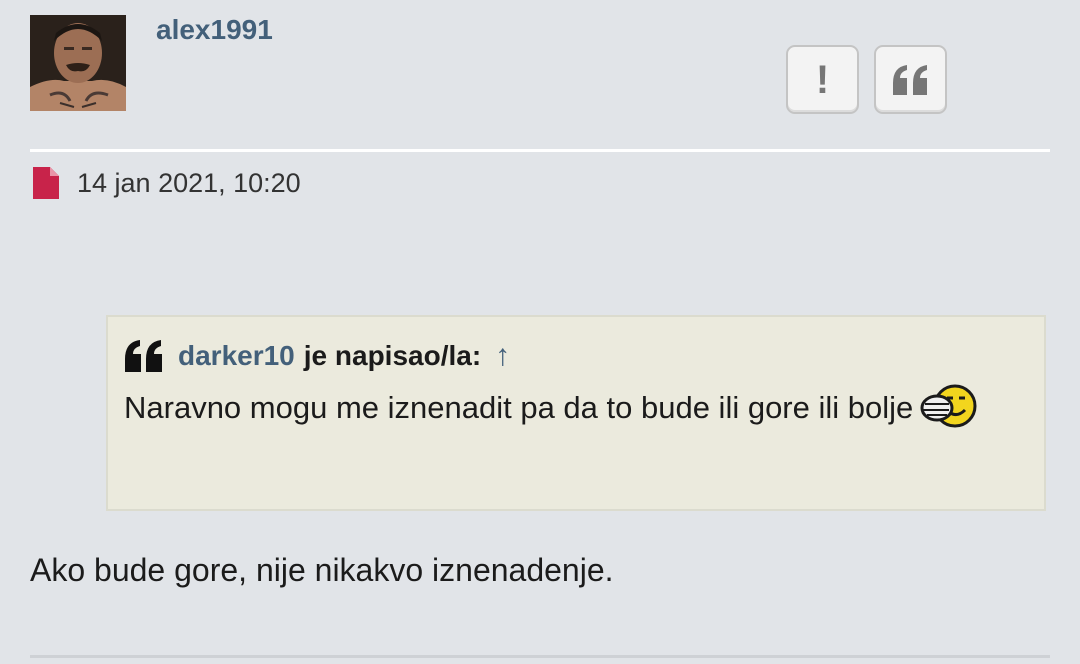 The image size is (1080, 664). I want to click on post-date: 14 jan 2021, 10:20, so click(189, 182).